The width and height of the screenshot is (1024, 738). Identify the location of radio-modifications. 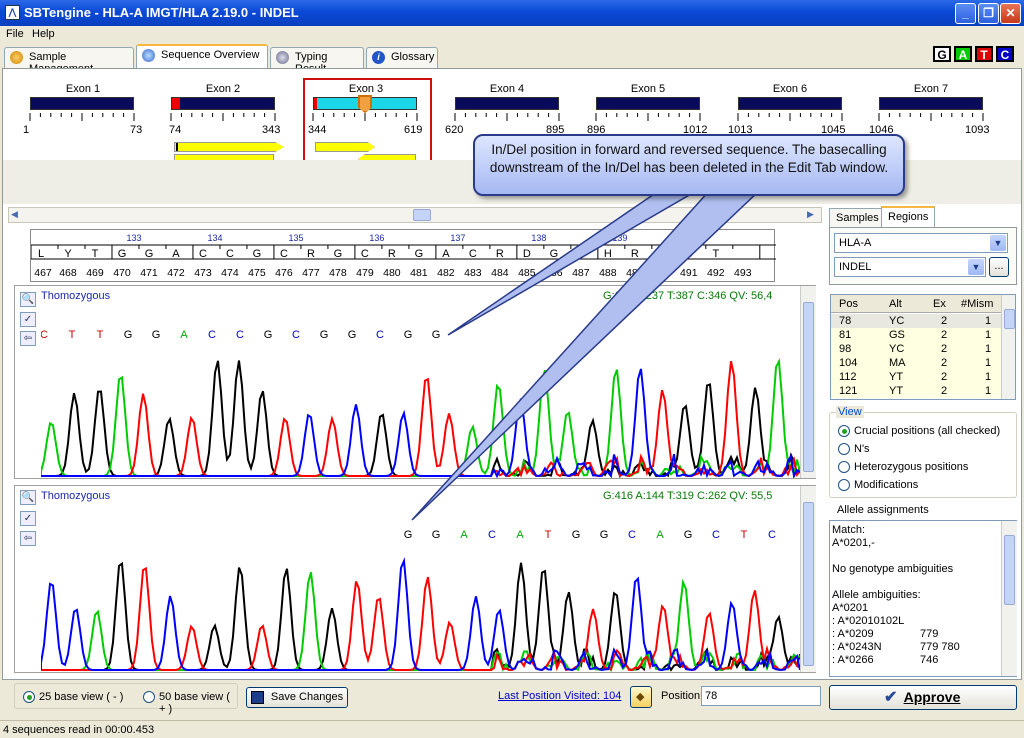
(844, 485).